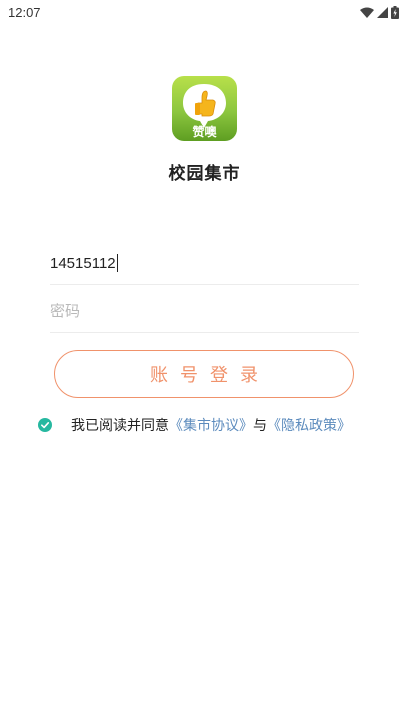 This screenshot has width=409, height=727. I want to click on app-logo: 赞噢, so click(204, 108).